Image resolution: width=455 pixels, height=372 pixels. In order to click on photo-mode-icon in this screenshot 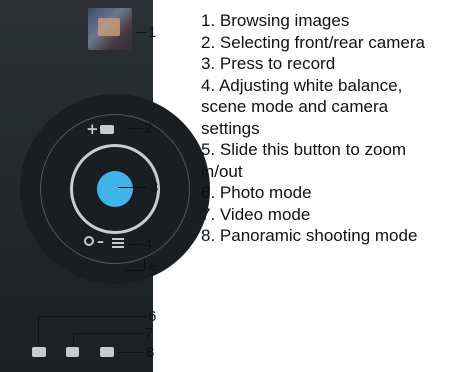, I will do `click(39, 352)`.